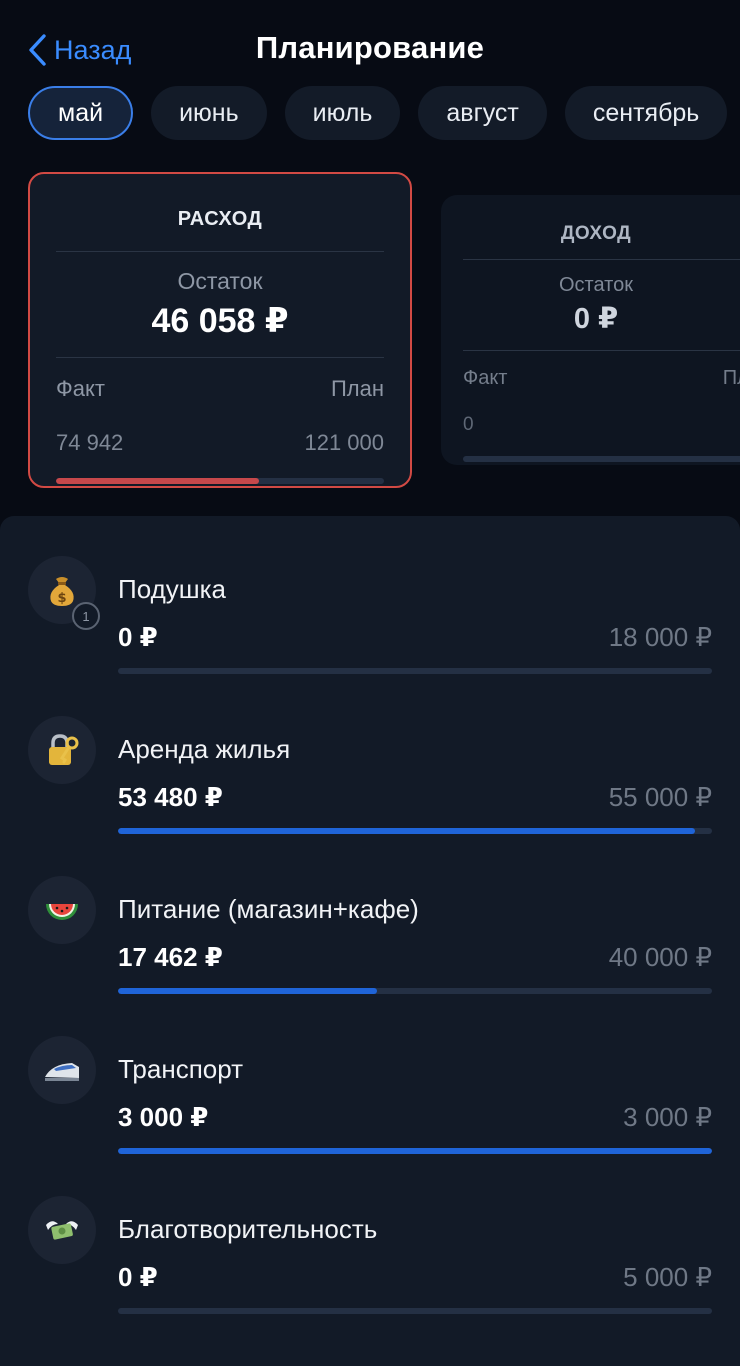  I want to click on category-plan: 55 000 ₽, so click(660, 797).